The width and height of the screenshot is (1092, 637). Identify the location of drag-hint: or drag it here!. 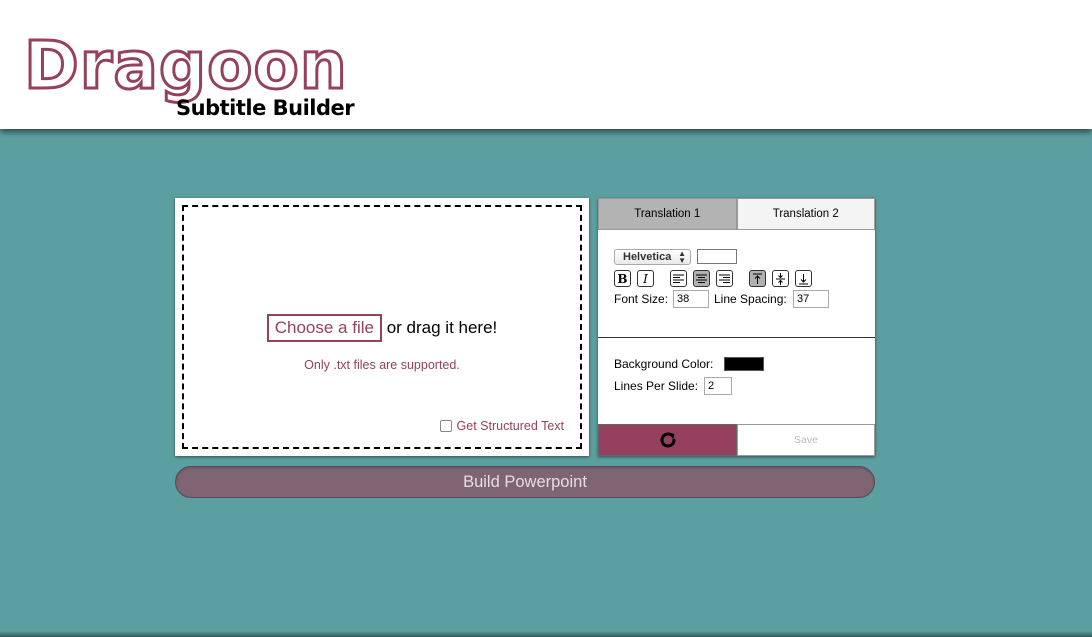
(442, 327).